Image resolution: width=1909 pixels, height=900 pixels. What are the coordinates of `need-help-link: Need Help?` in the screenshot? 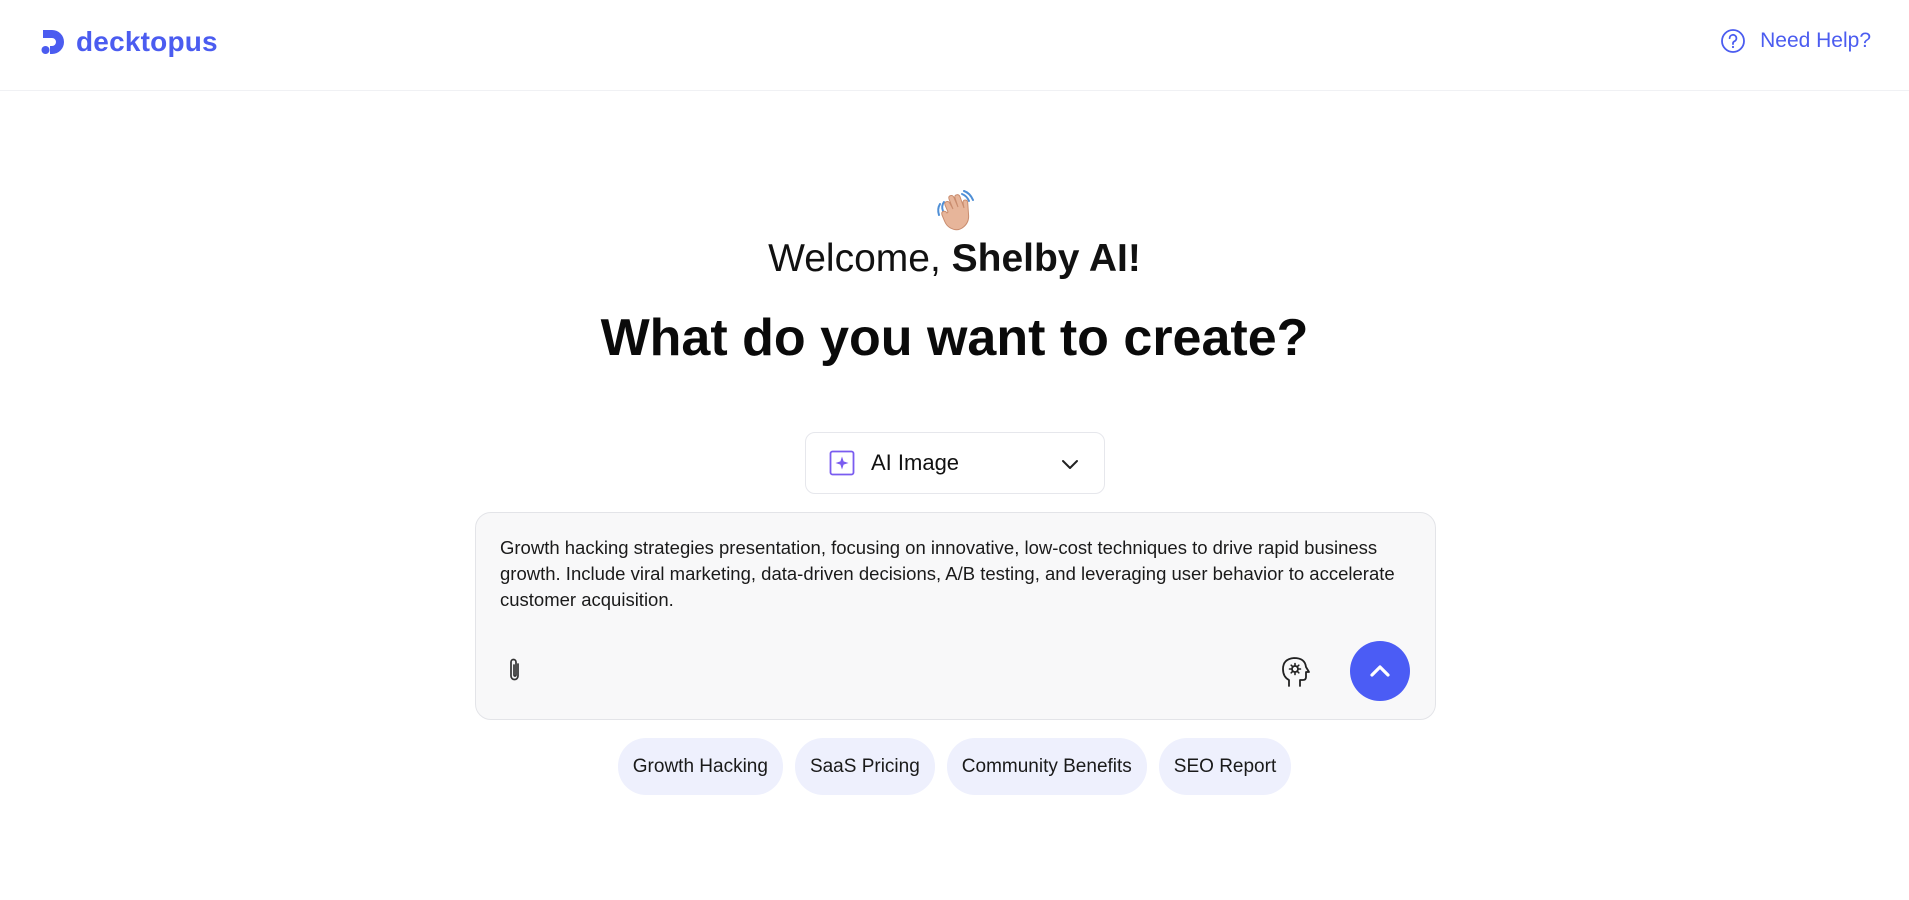 It's located at (1795, 41).